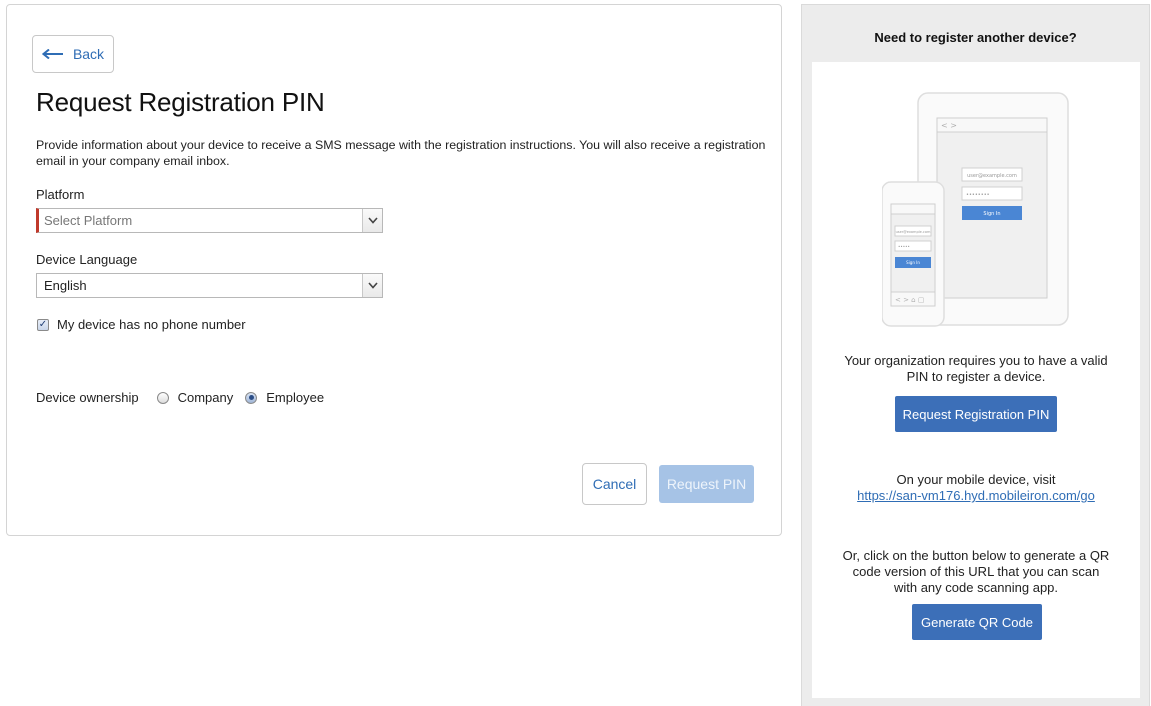 This screenshot has width=1151, height=706. I want to click on cancel-button: Cancel, so click(614, 484).